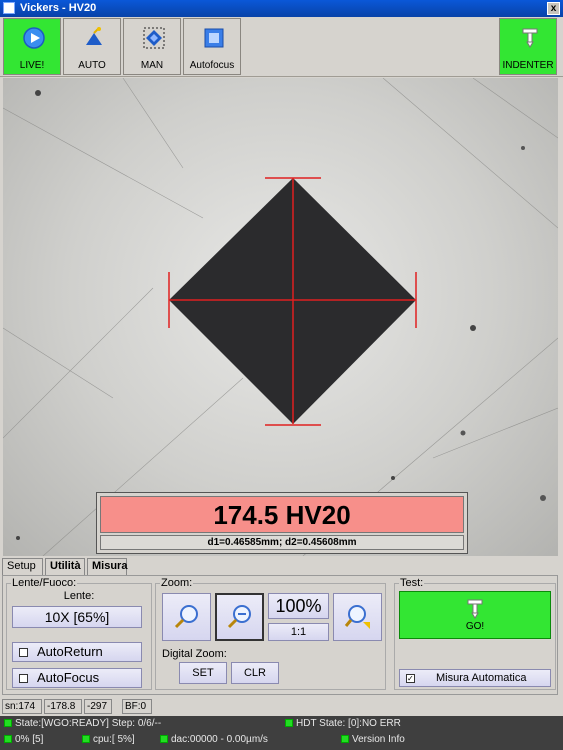 This screenshot has height=750, width=563. I want to click on autofocus-toggle: AutoFocus, so click(77, 678).